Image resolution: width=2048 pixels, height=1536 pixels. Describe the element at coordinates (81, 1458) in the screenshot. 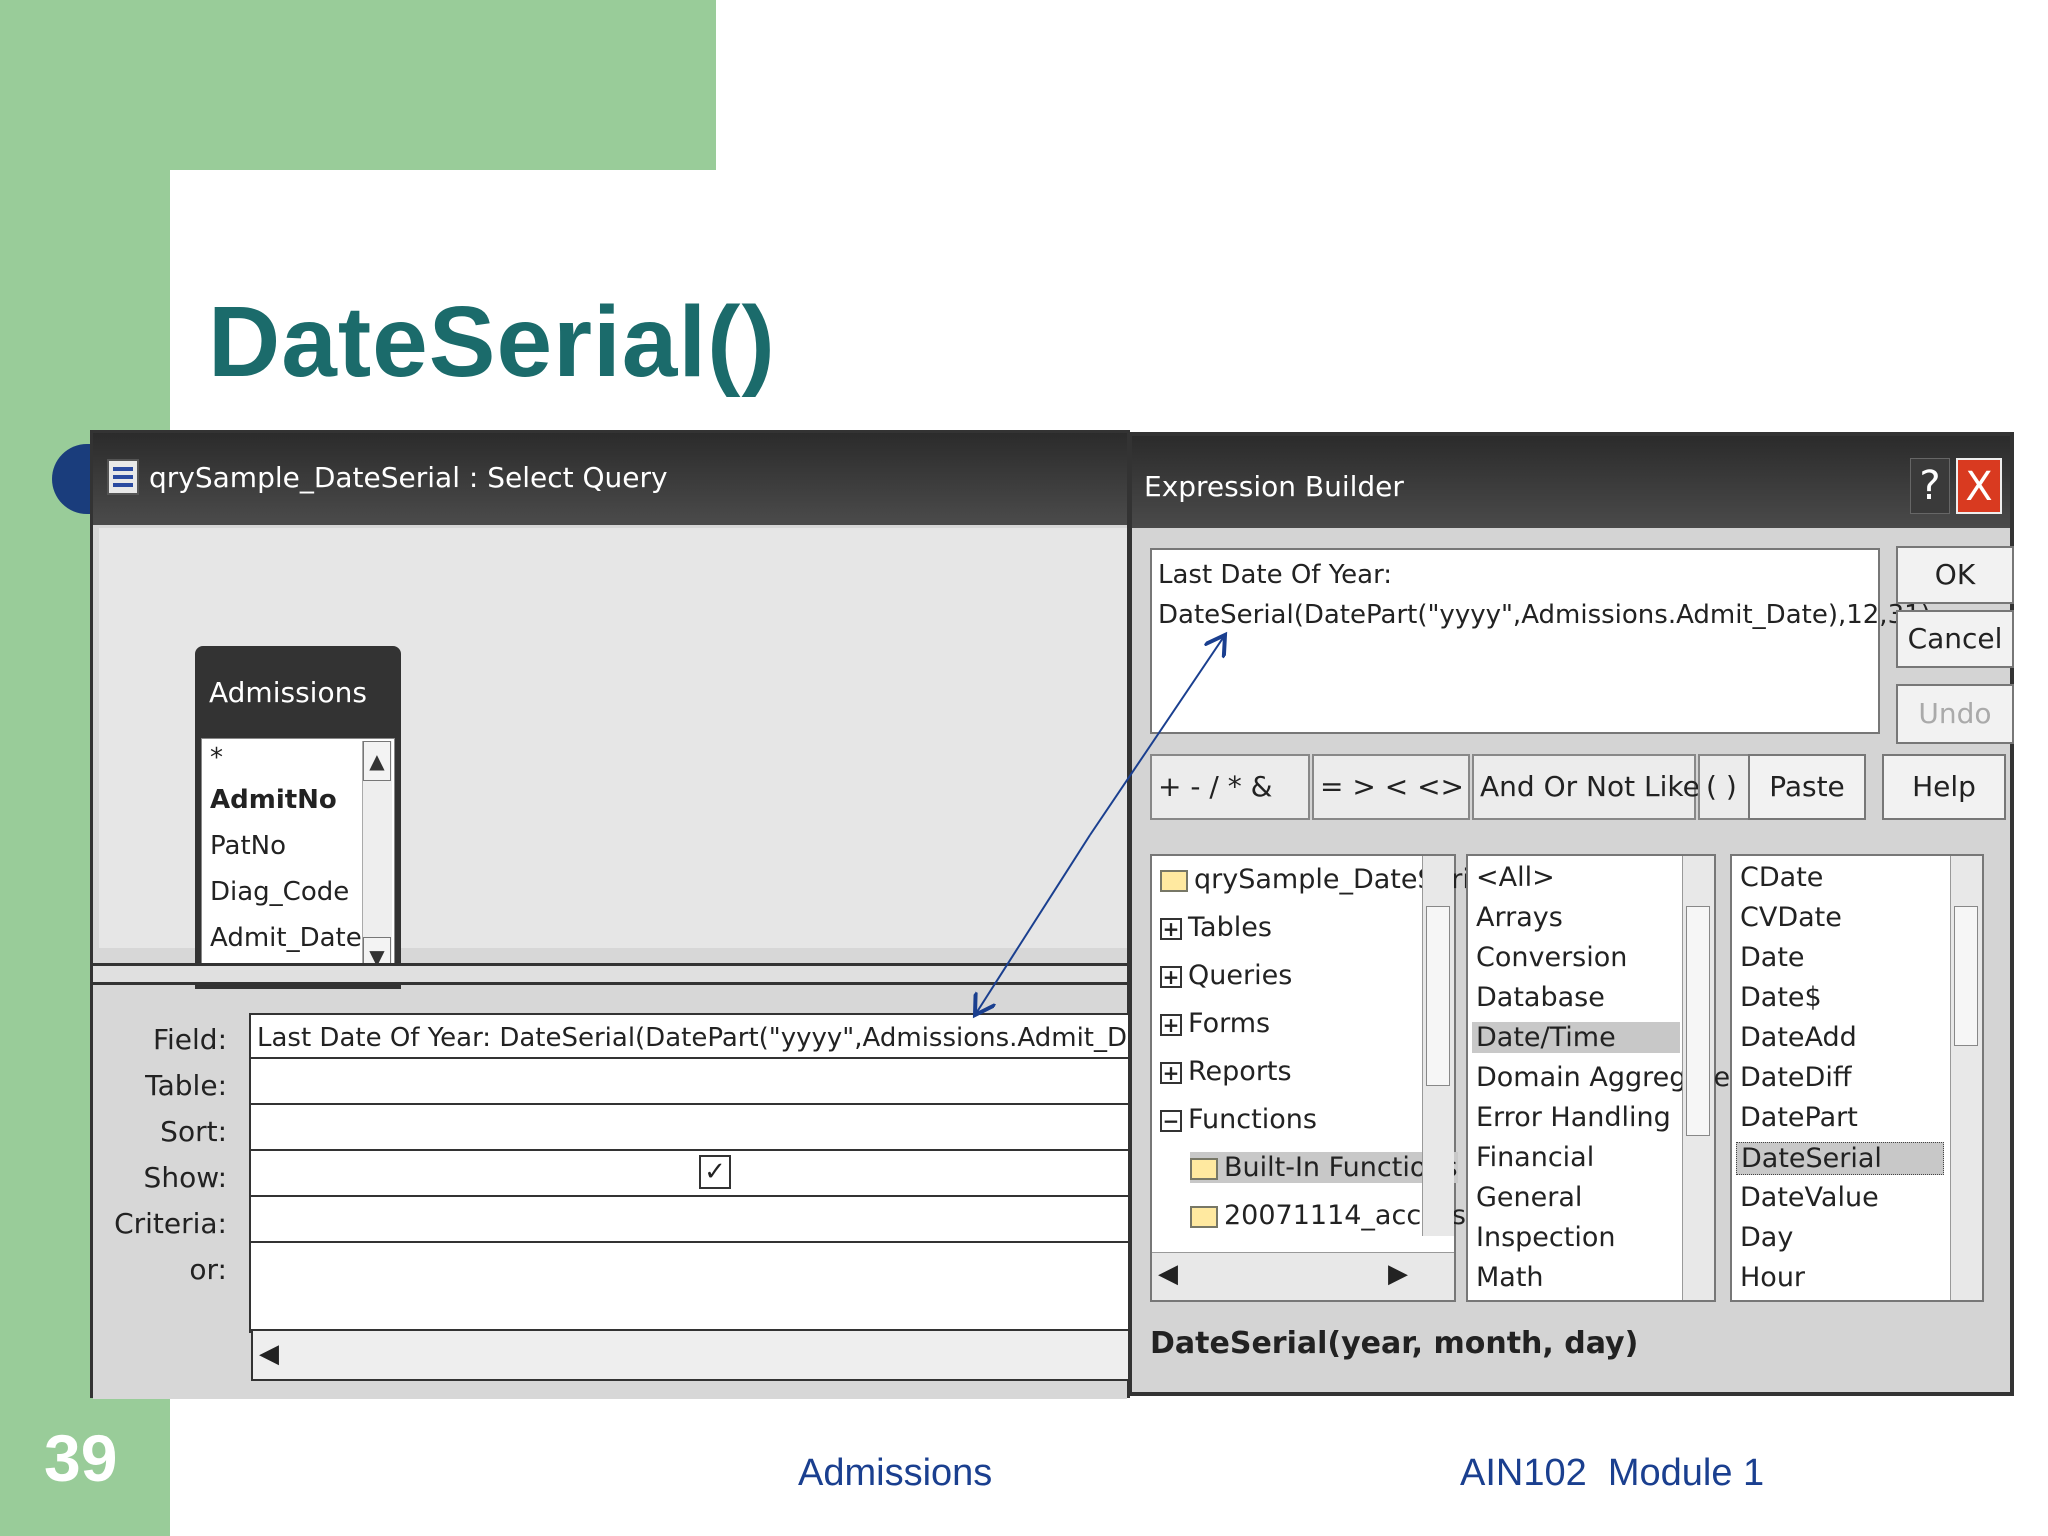

I see `page-number: 39` at that location.